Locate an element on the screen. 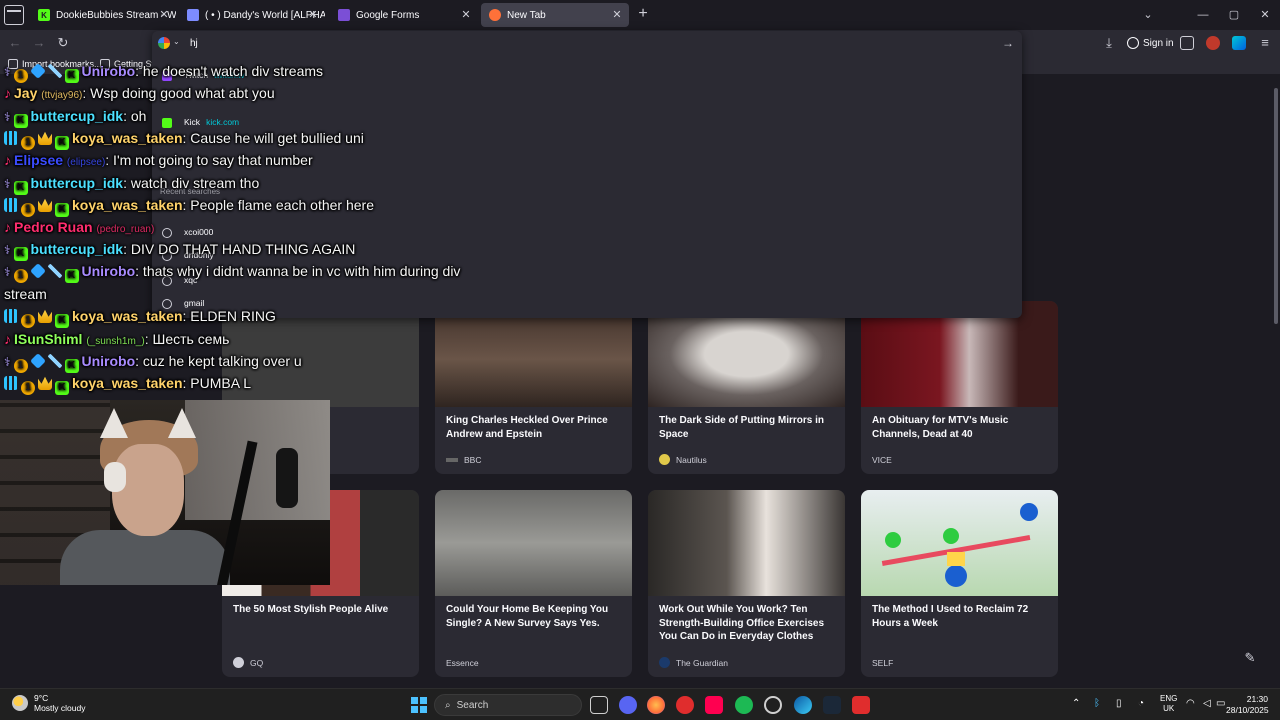 Image resolution: width=1280 pixels, height=720 pixels. clock-time: 21:30 is located at coordinates (1257, 699).